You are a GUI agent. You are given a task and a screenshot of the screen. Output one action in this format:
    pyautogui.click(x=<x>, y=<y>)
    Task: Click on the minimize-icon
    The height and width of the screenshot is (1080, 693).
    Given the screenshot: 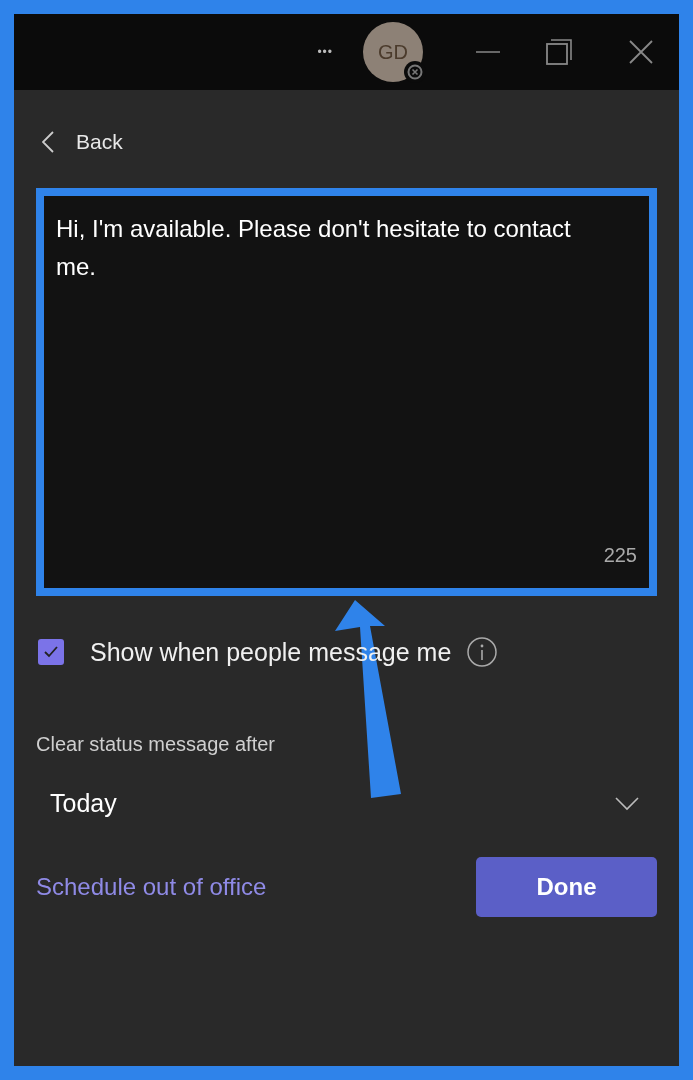 What is the action you would take?
    pyautogui.click(x=488, y=52)
    